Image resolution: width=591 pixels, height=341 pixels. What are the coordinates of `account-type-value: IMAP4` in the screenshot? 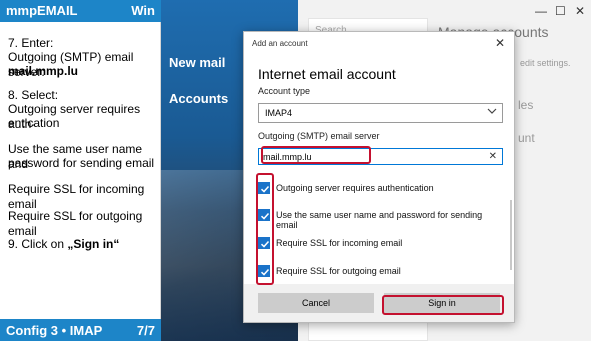 It's located at (279, 113).